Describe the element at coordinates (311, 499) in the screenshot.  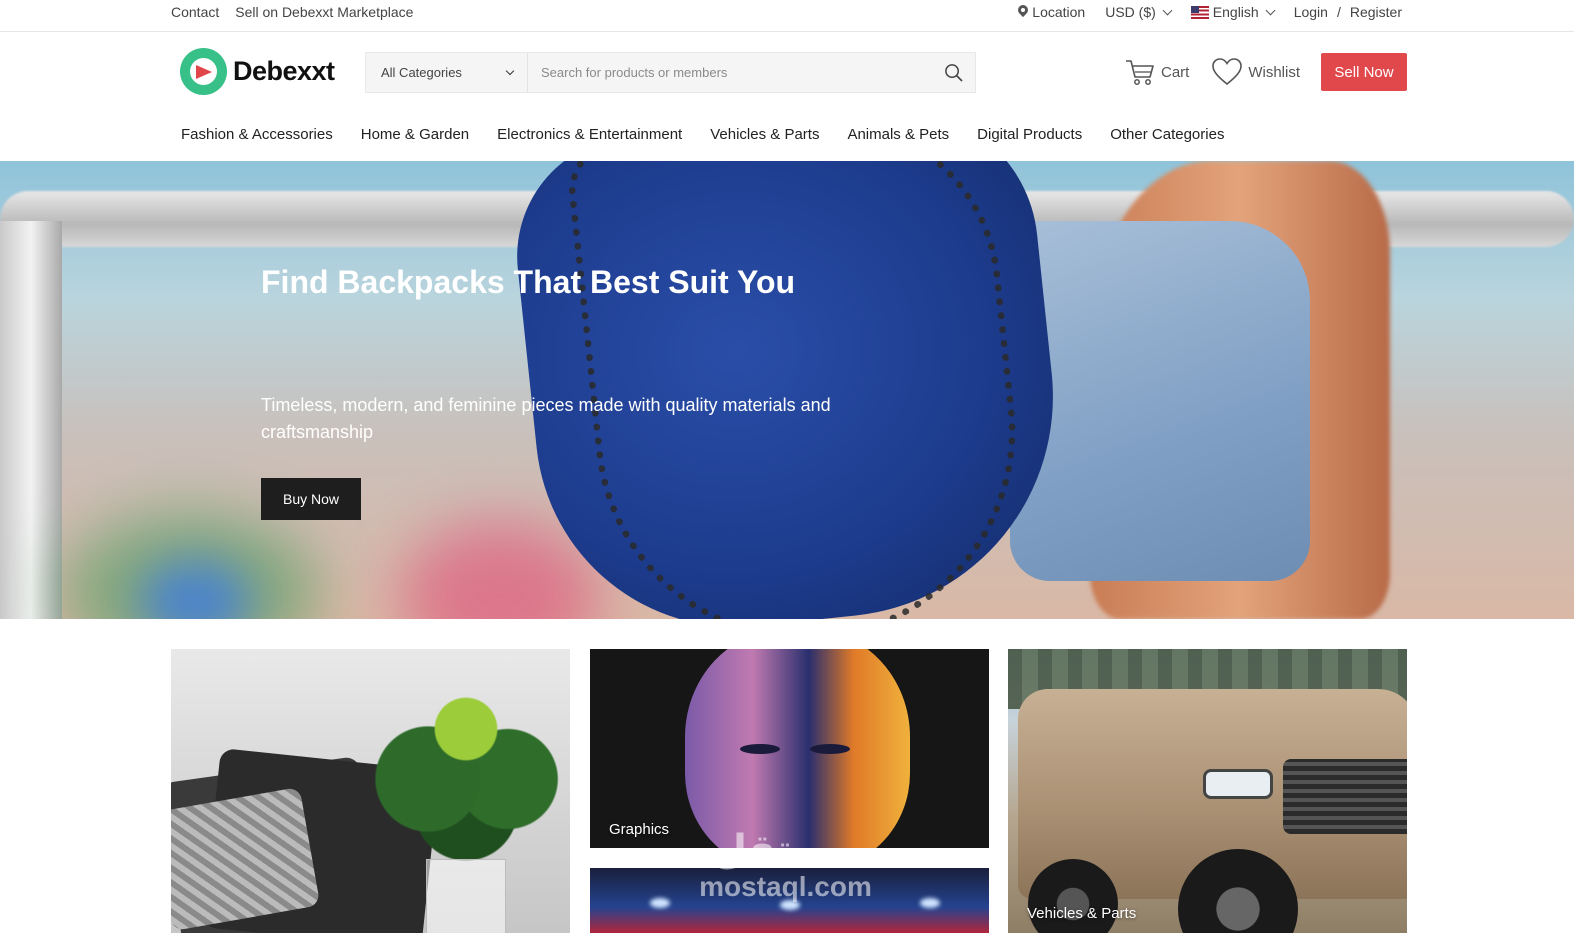
I see `buy-now-button: Buy Now` at that location.